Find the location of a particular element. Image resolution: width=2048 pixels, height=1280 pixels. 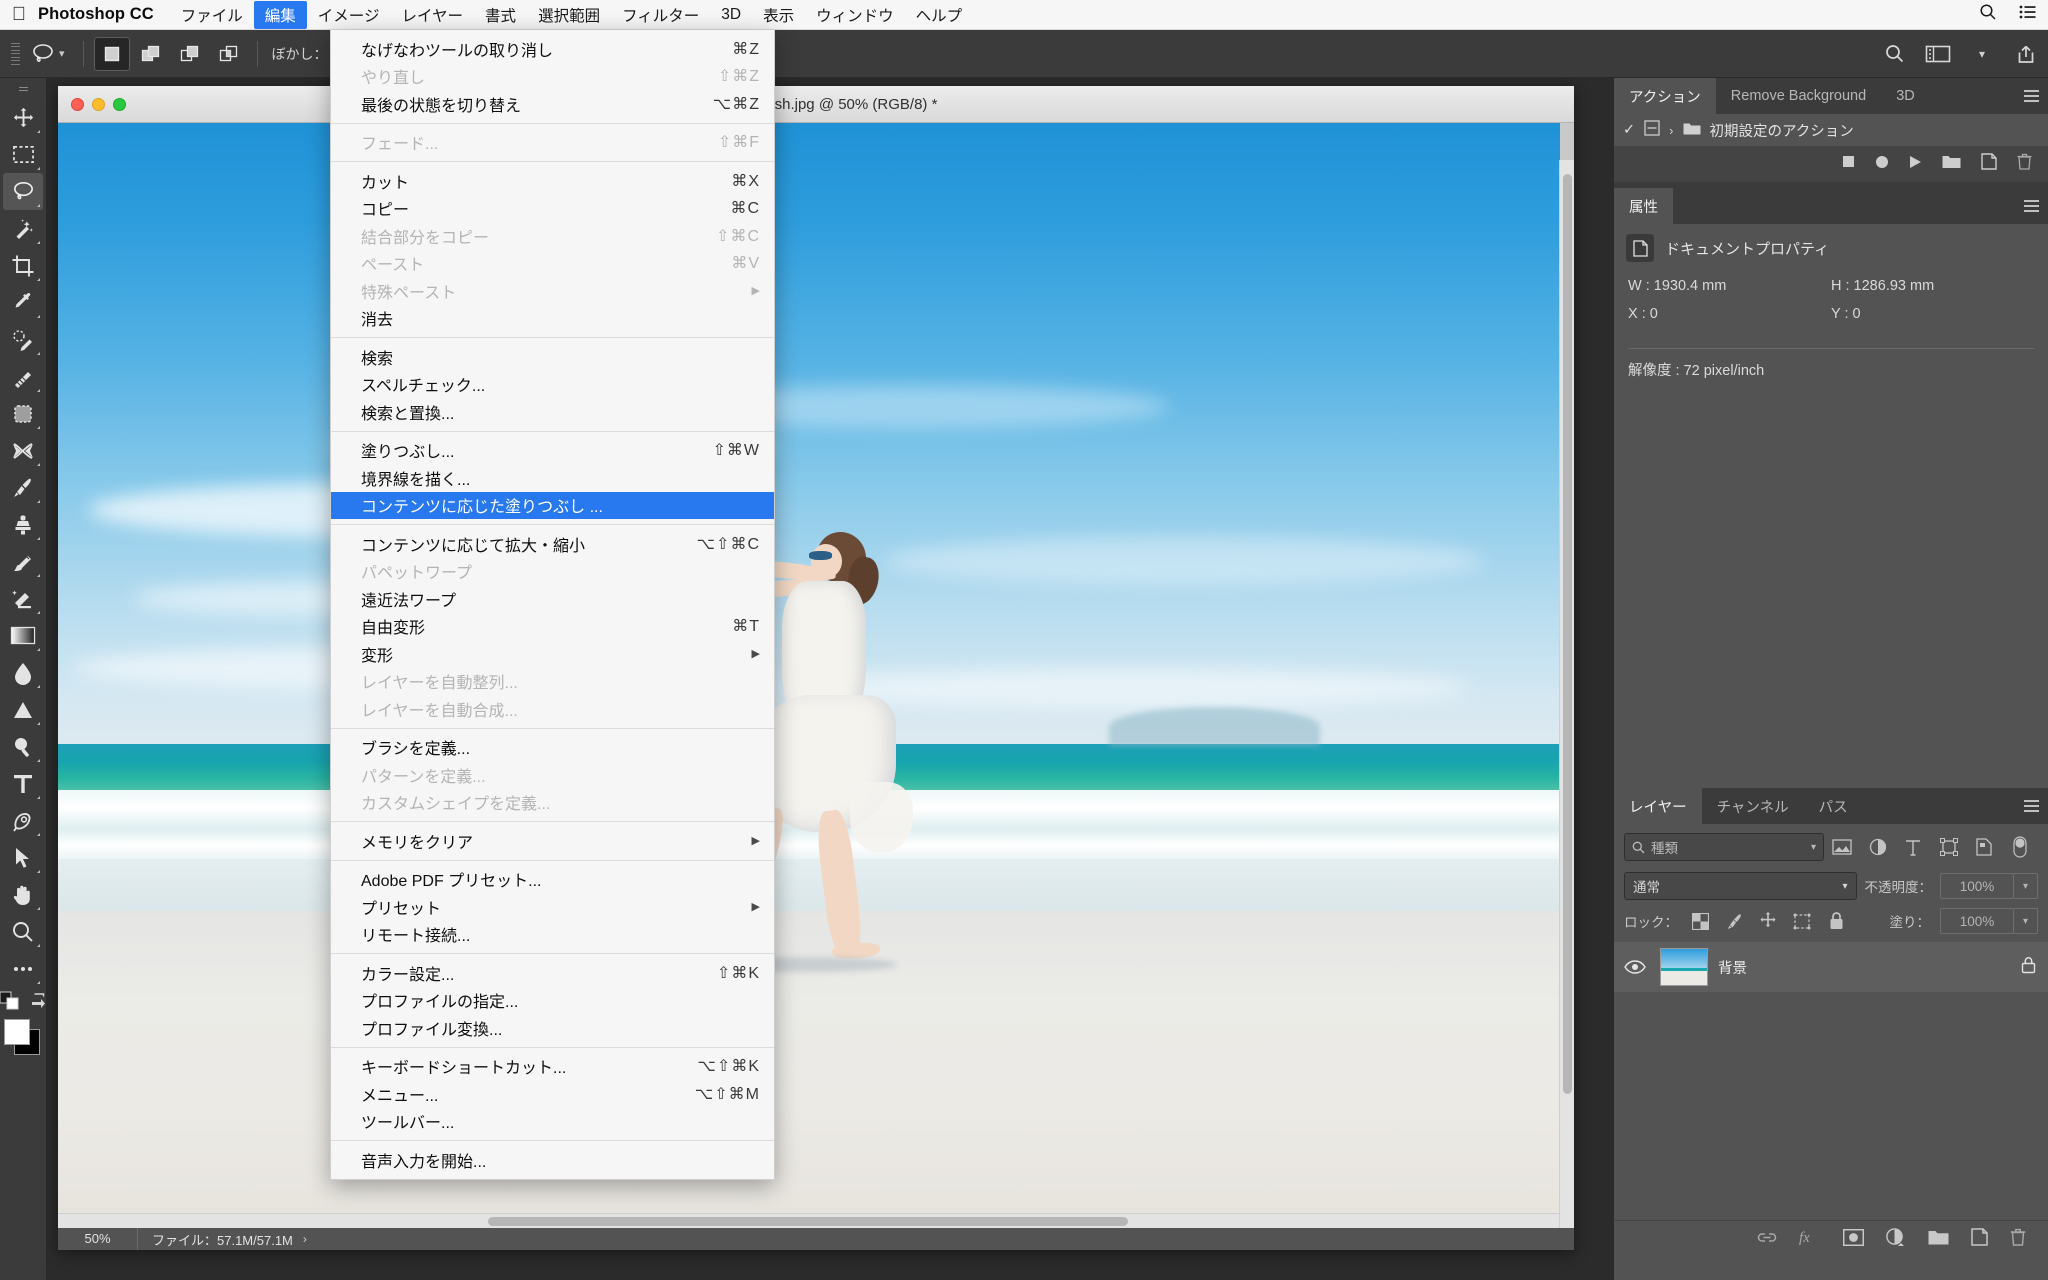

magic-wand-tool is located at coordinates (23, 228).